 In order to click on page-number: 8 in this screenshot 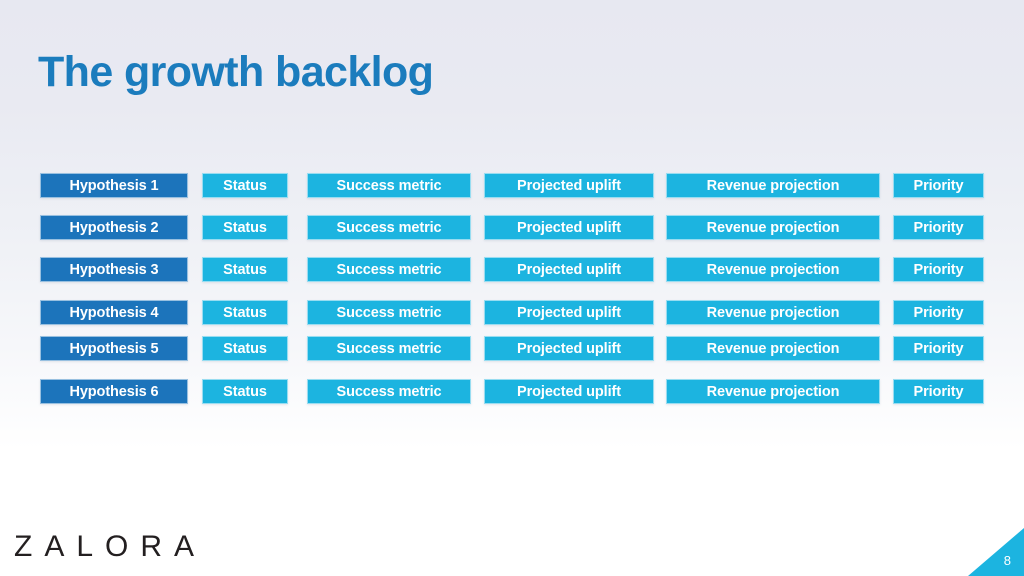, I will do `click(1007, 560)`.